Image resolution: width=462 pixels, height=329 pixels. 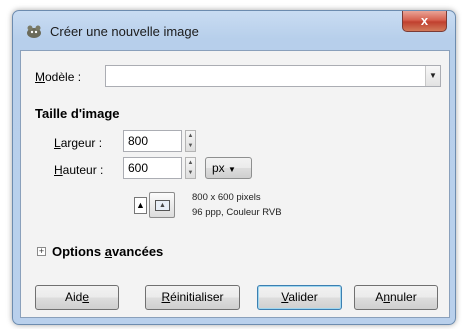 What do you see at coordinates (58, 77) in the screenshot?
I see `template-label: Modèle :` at bounding box center [58, 77].